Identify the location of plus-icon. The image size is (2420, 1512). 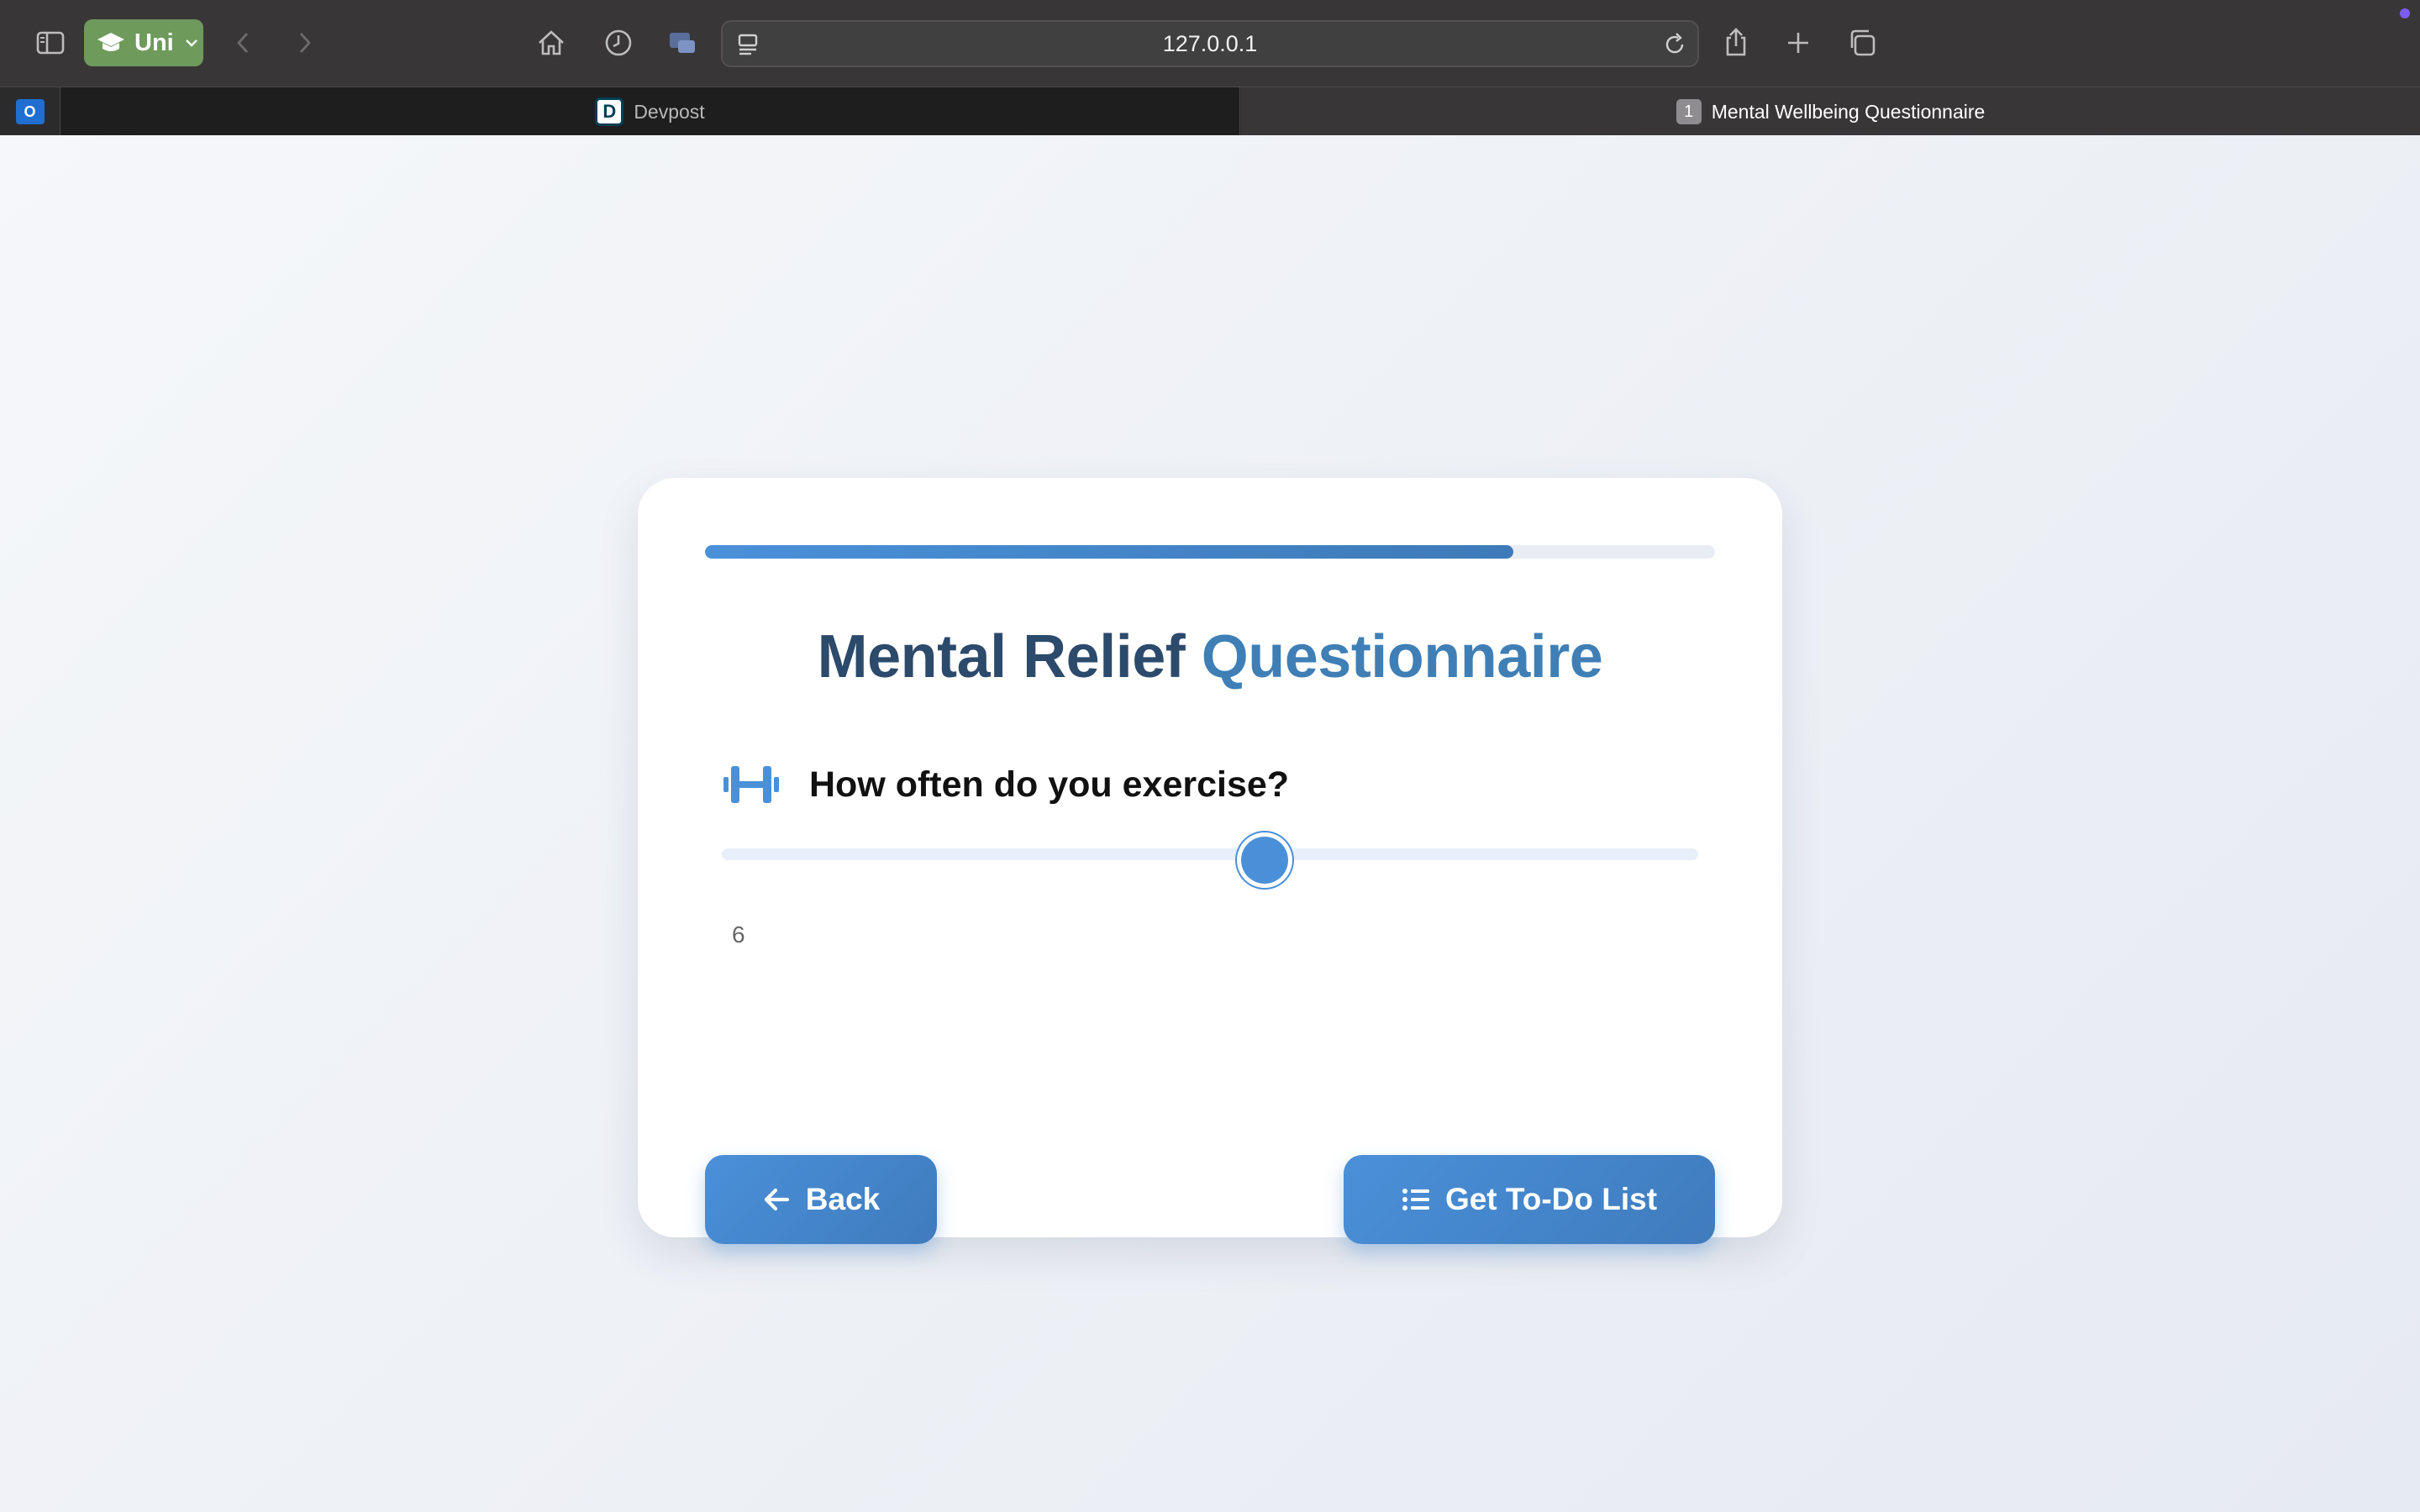
(1798, 43).